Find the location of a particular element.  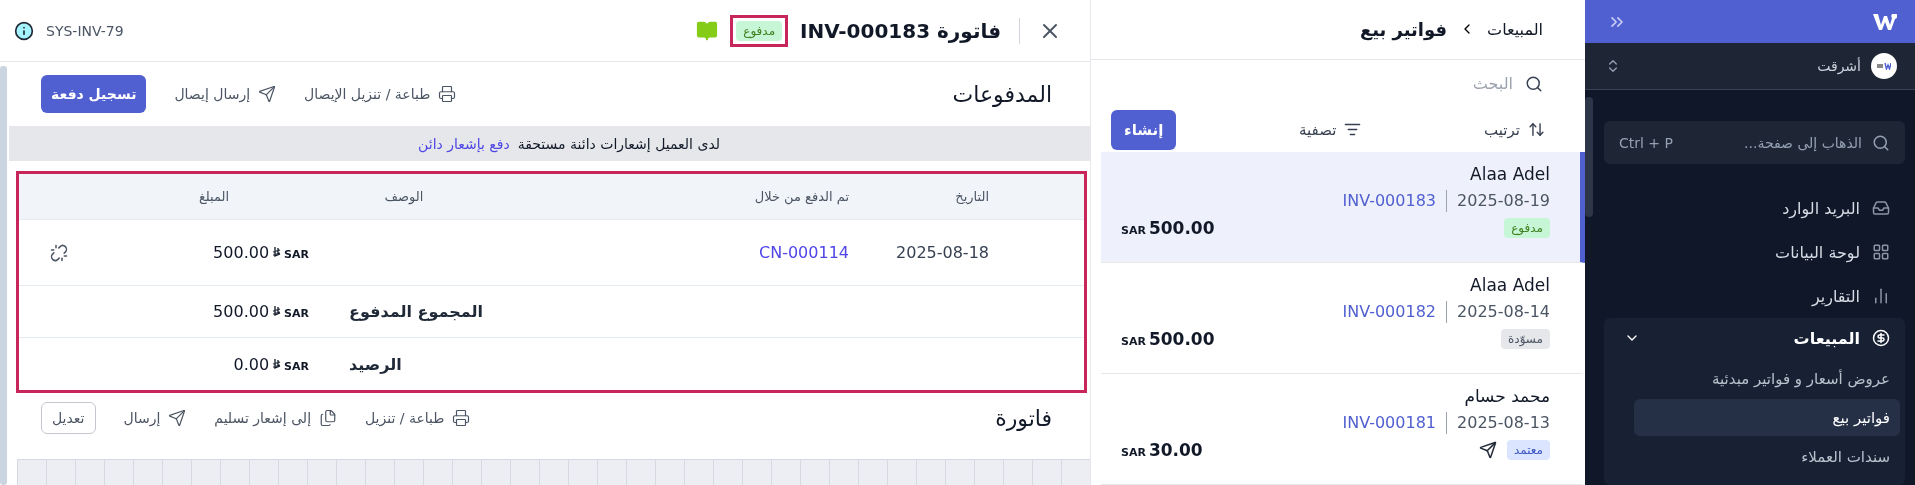

print-button: طباعة / تنزيل الإيصال is located at coordinates (380, 94).